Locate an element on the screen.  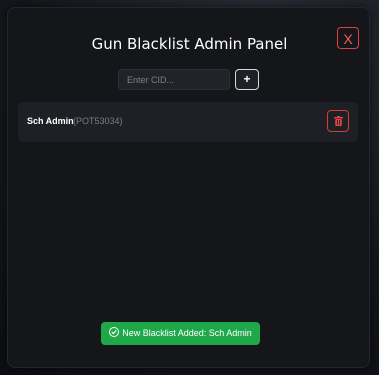
trash-icon is located at coordinates (338, 121).